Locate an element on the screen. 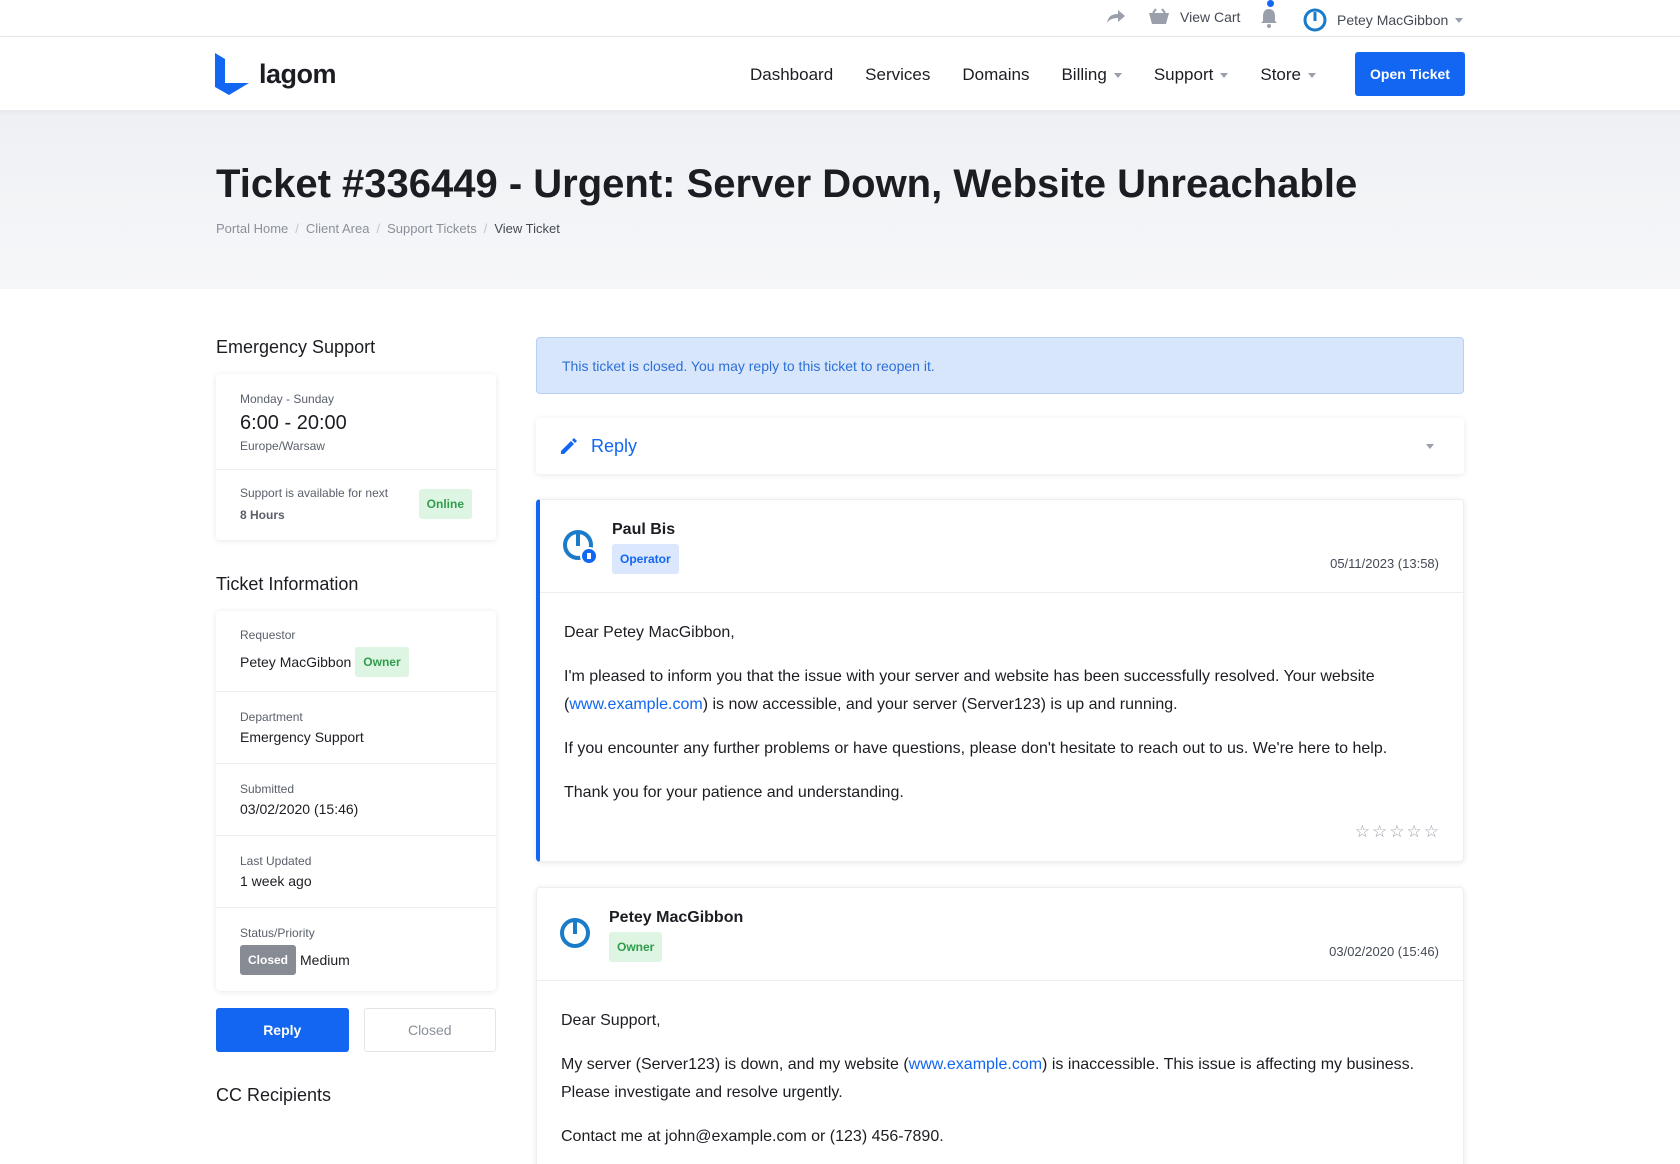  pencil-icon is located at coordinates (569, 446).